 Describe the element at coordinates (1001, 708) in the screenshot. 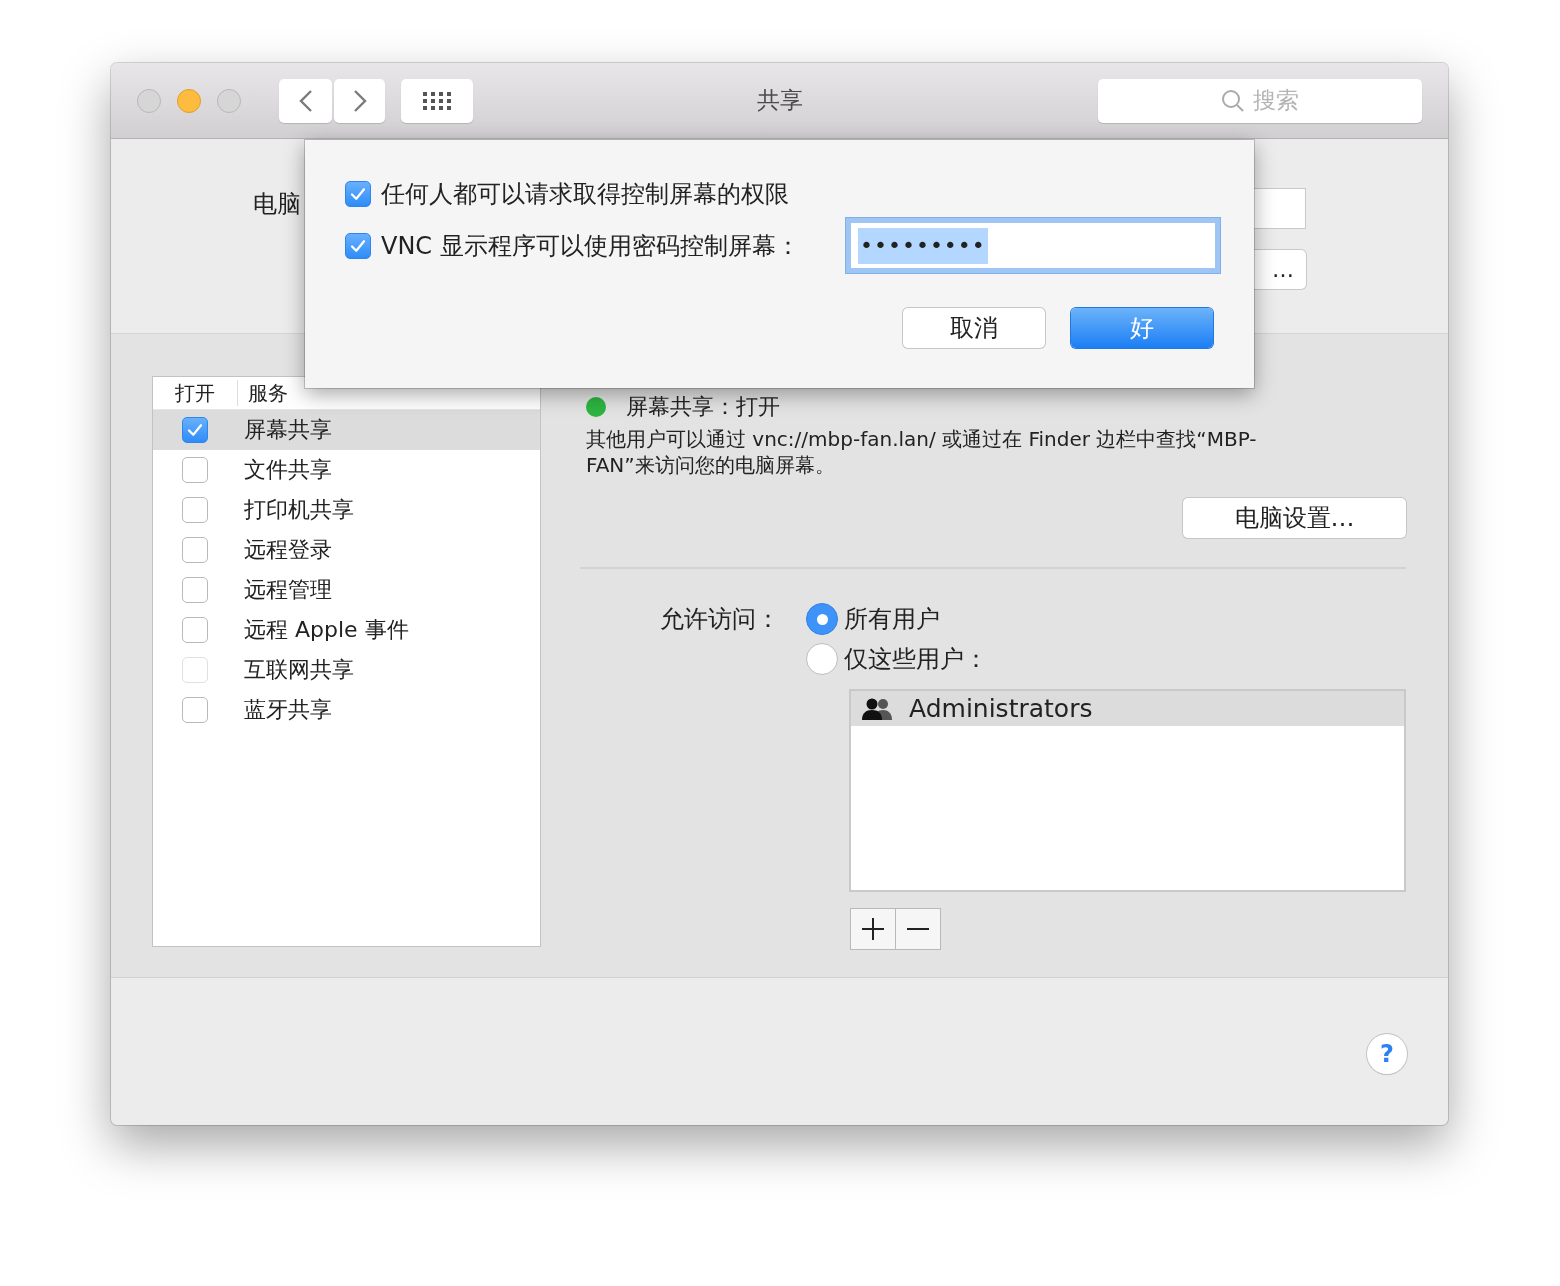

I see `user-name: Administrators` at that location.